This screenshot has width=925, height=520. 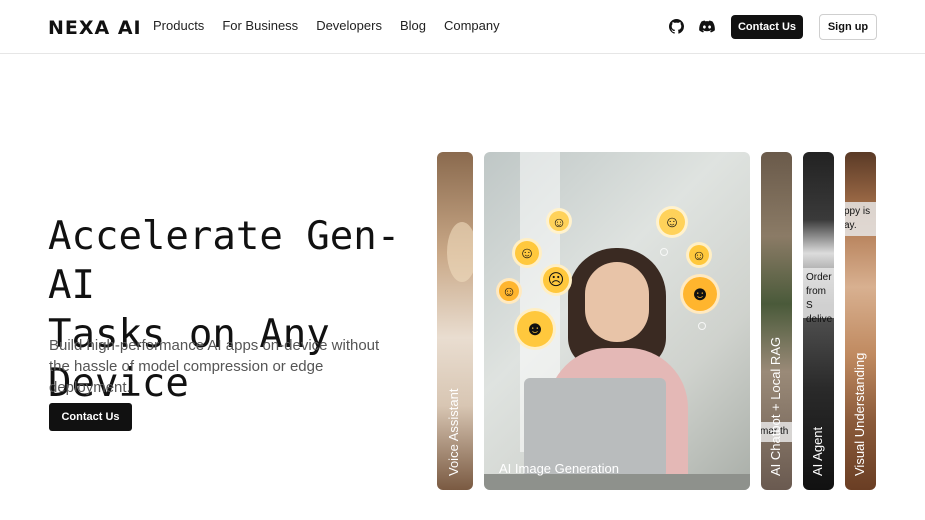 What do you see at coordinates (178, 25) in the screenshot?
I see `nav-products: Products` at bounding box center [178, 25].